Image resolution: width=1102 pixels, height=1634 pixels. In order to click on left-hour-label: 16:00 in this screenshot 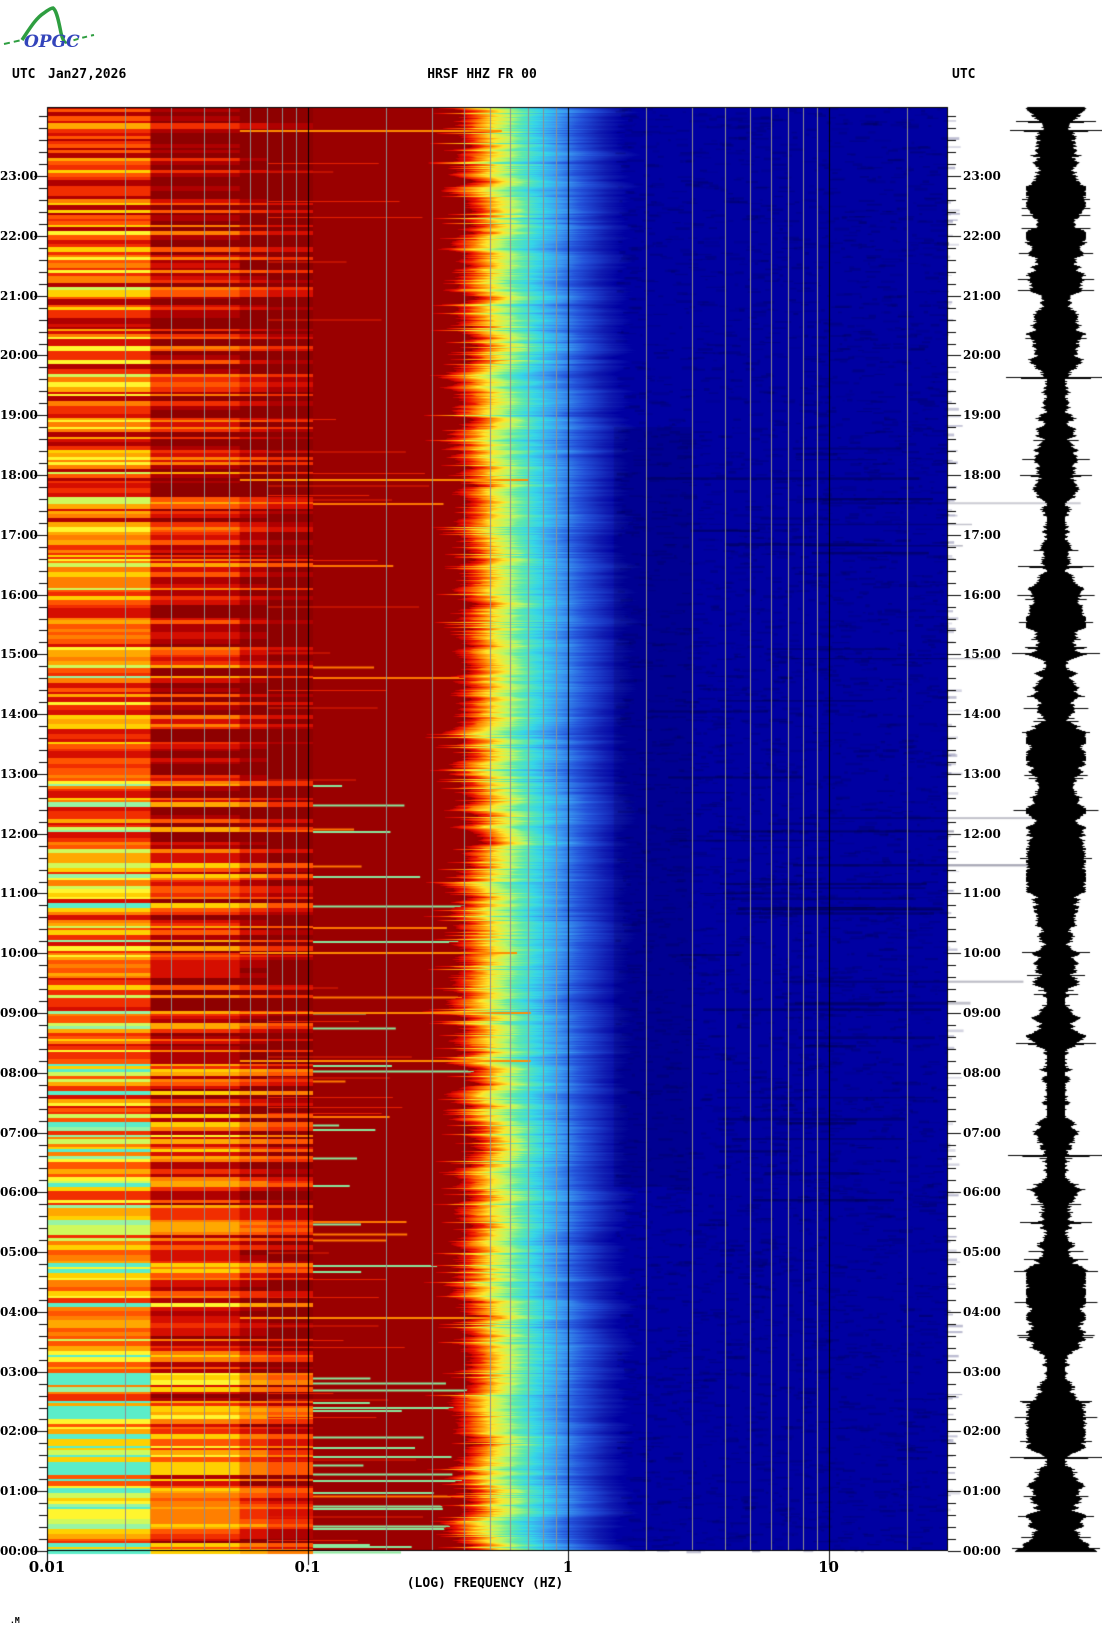, I will do `click(19, 594)`.